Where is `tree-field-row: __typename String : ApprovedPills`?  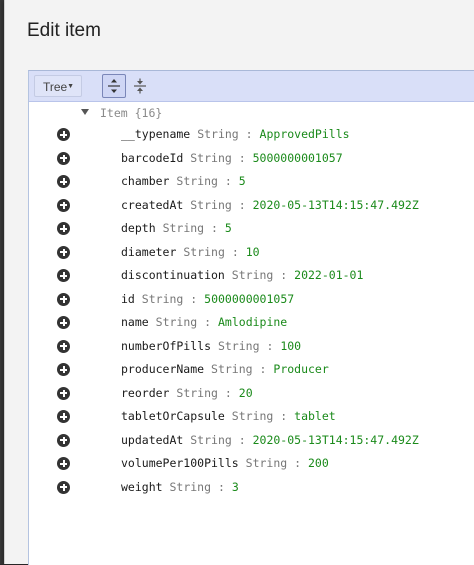
tree-field-row: __typename String : ApprovedPills is located at coordinates (251, 135).